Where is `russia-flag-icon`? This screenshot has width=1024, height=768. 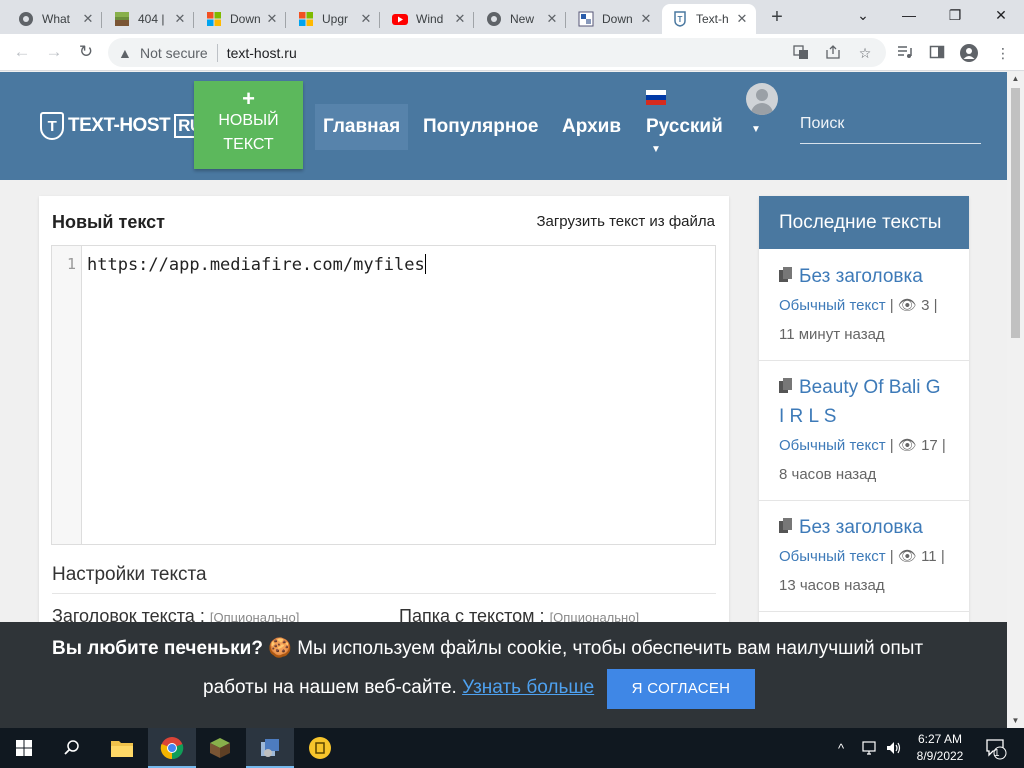
russia-flag-icon is located at coordinates (656, 97).